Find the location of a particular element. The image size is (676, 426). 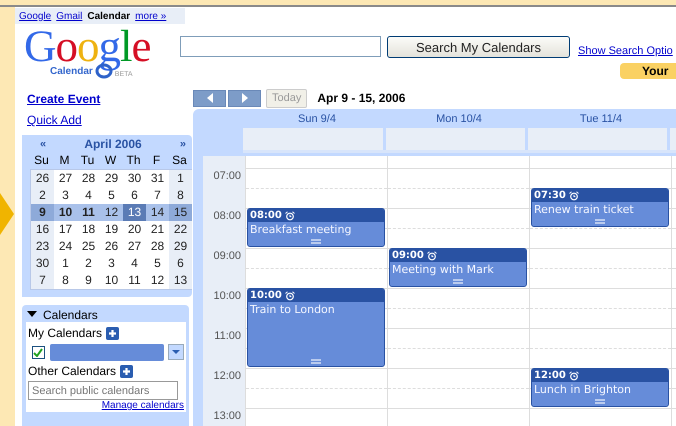

event-block: 07:30 Renew train ticket is located at coordinates (600, 207).